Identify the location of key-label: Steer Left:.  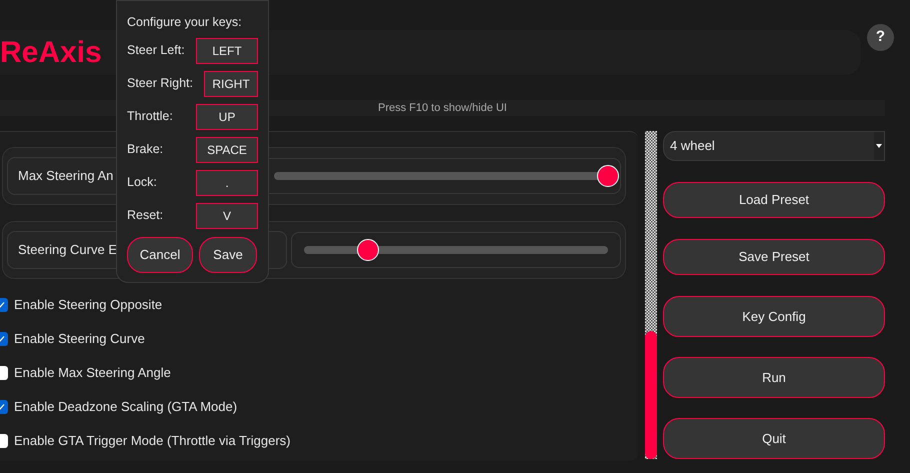
(156, 51).